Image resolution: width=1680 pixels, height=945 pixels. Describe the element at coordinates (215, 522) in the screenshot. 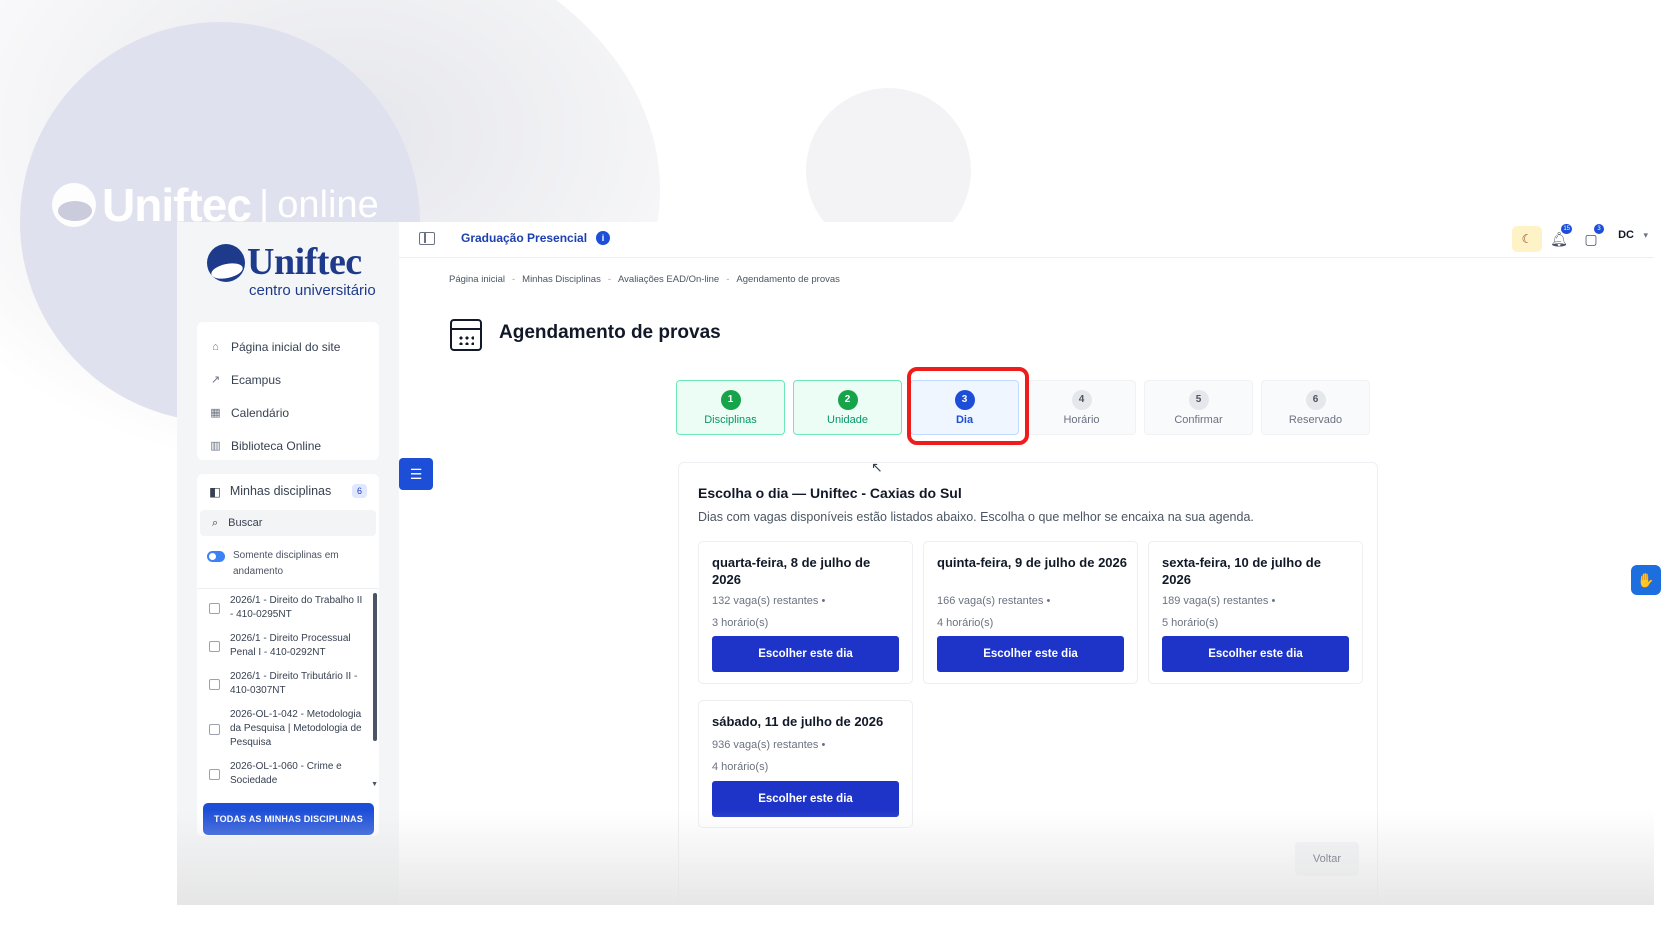

I see `search-icon: ⌕` at that location.